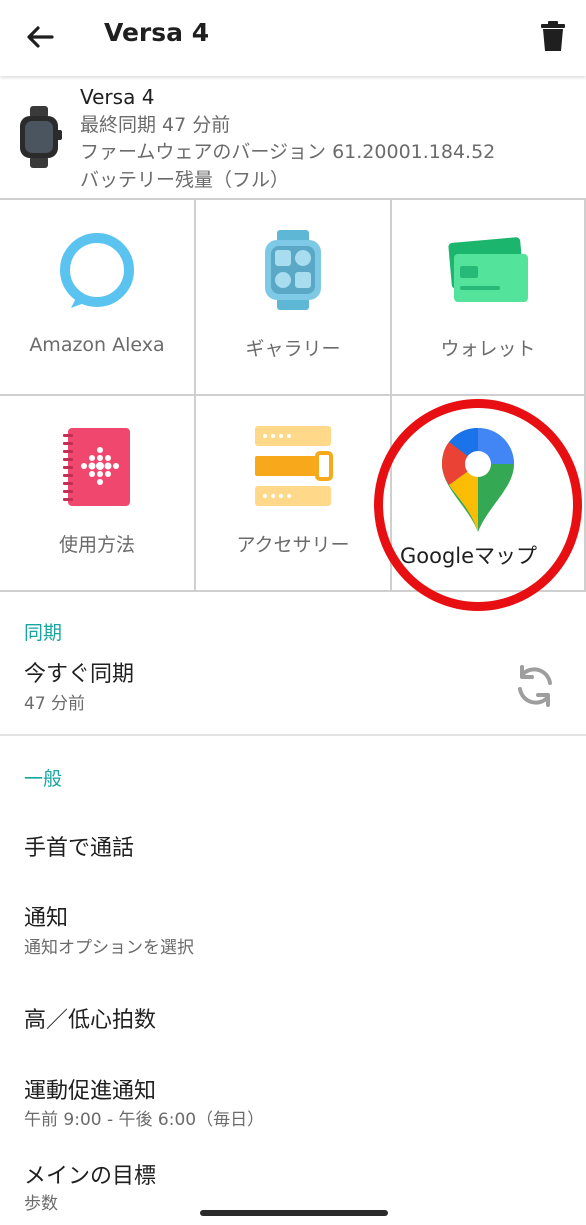  I want to click on device-name: Versa 4, so click(117, 97).